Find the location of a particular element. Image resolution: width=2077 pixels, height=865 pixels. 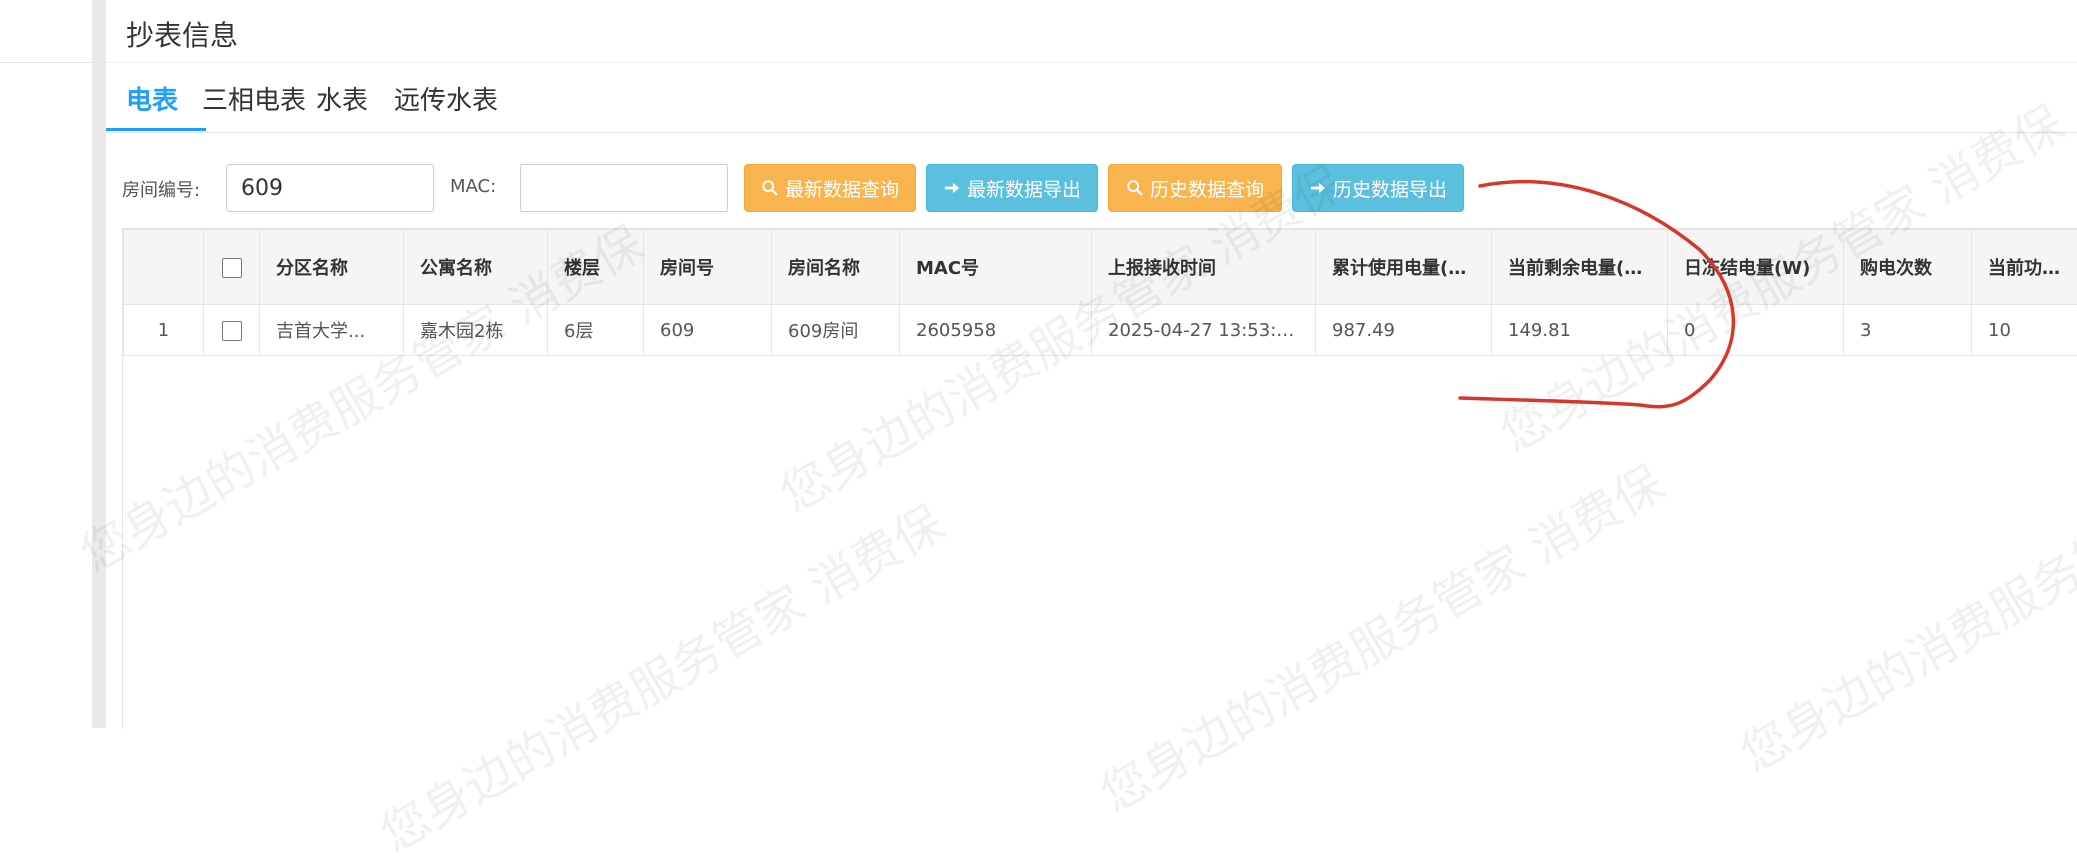

row-number-header is located at coordinates (164, 267).